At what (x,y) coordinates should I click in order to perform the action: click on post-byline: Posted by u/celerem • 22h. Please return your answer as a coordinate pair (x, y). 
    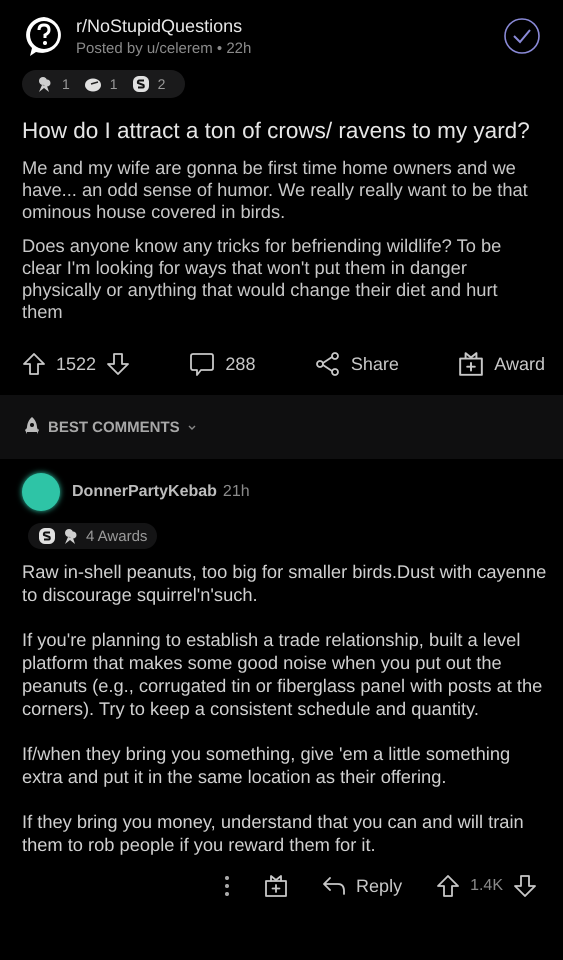
    Looking at the image, I should click on (164, 48).